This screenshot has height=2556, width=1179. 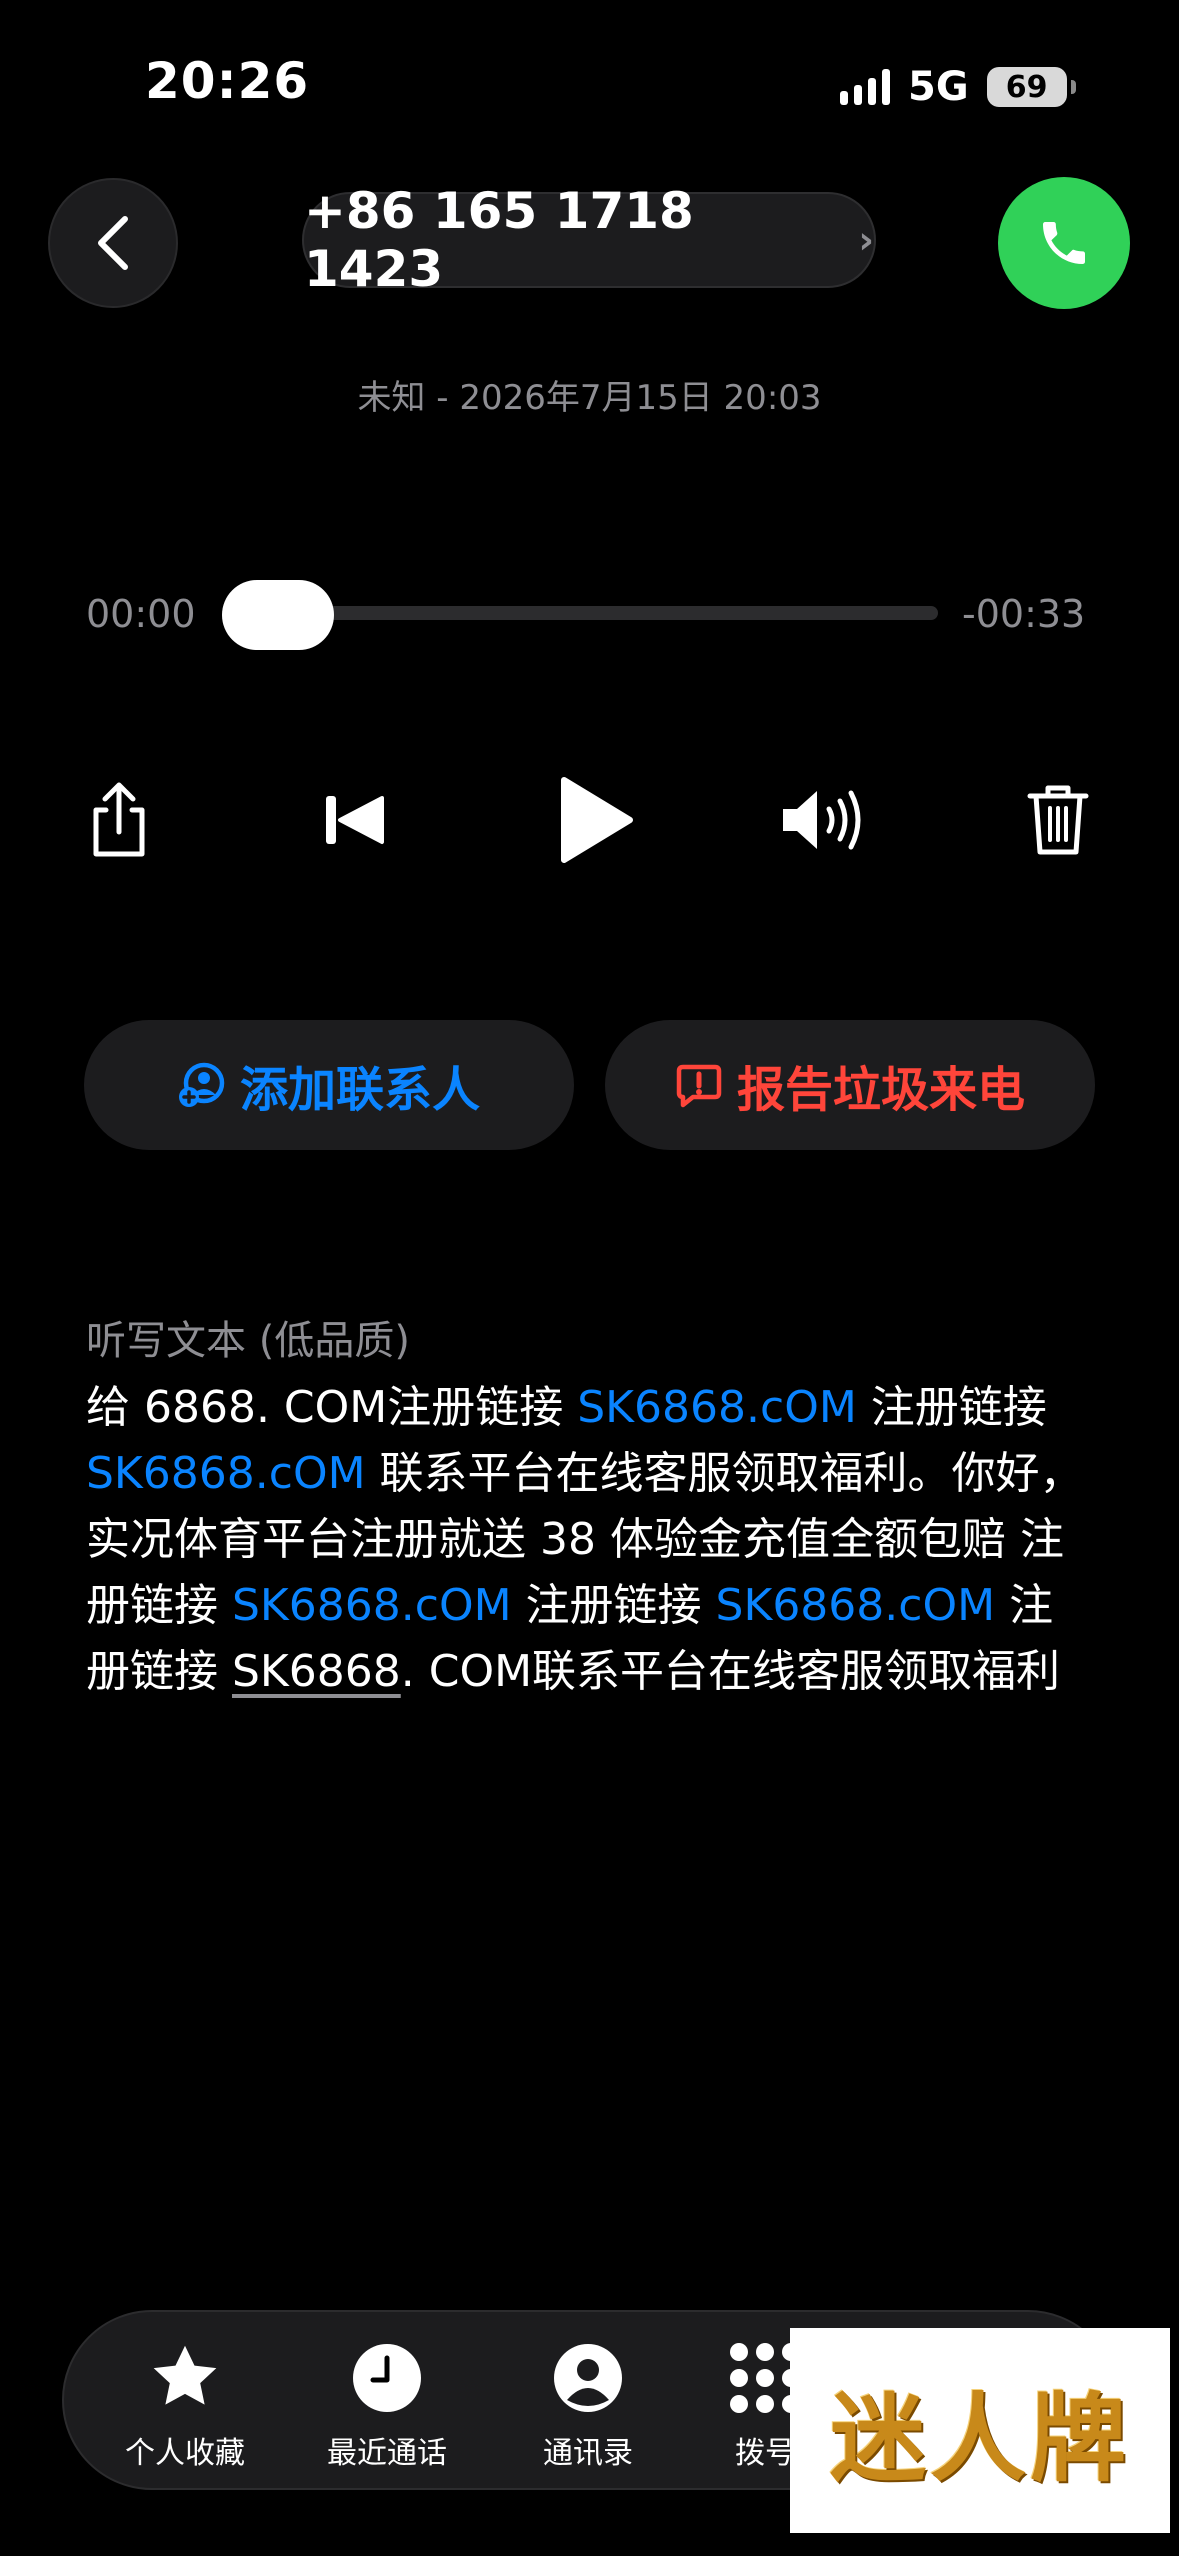 I want to click on status-time: 20:26, so click(x=227, y=81).